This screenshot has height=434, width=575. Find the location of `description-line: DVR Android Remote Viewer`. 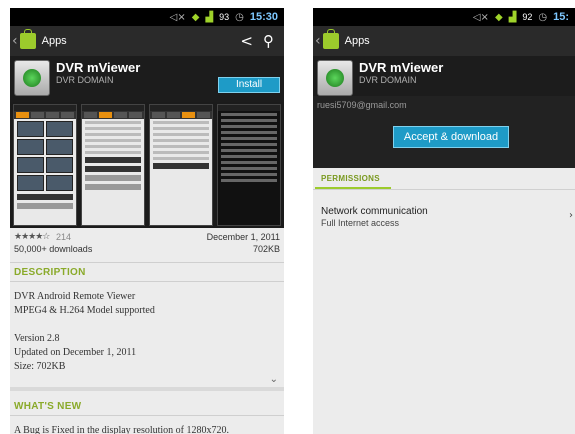

description-line: DVR Android Remote Viewer is located at coordinates (75, 296).